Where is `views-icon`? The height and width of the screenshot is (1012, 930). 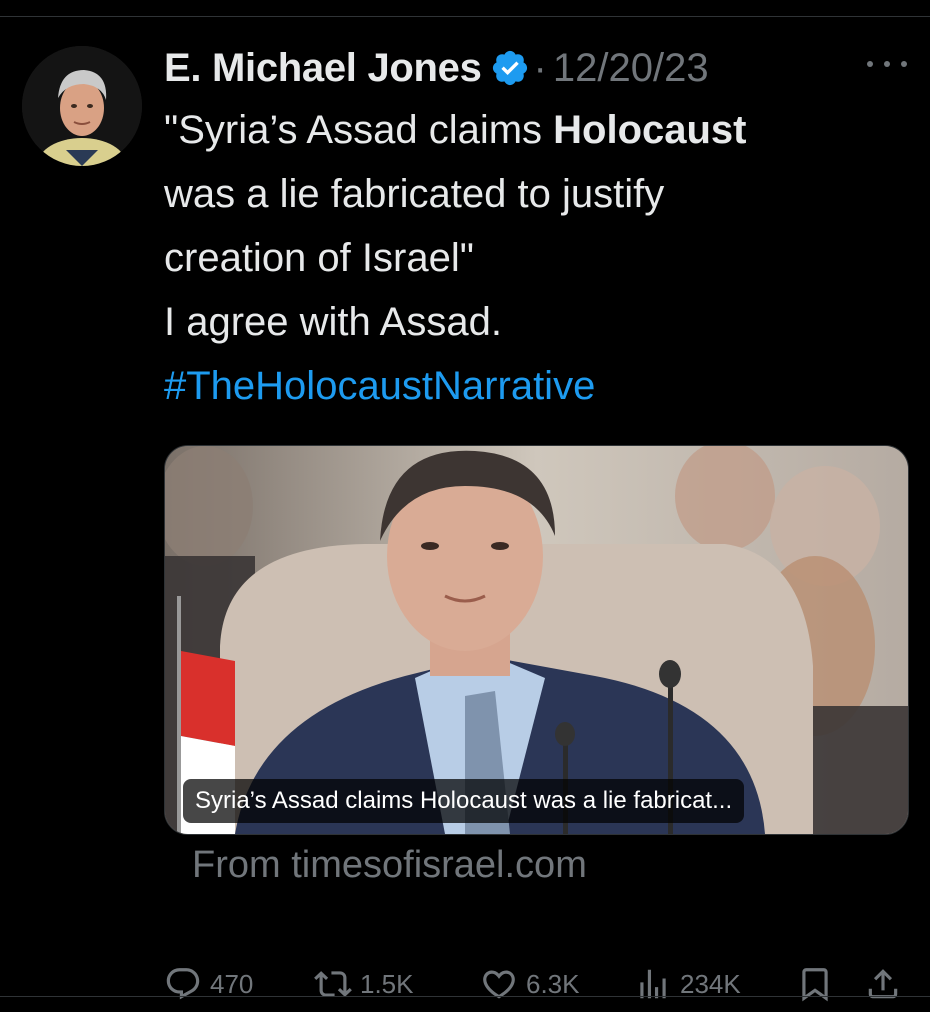
views-icon is located at coordinates (653, 984).